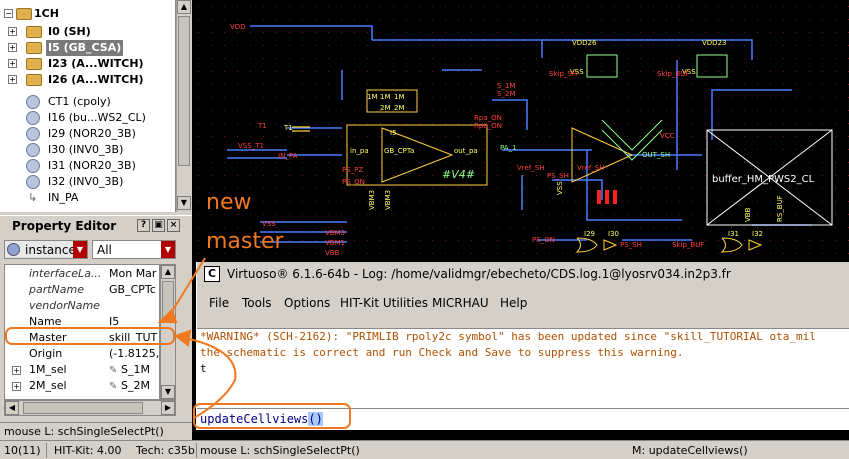 This screenshot has height=459, width=849. What do you see at coordinates (631, 245) in the screenshot?
I see `svg-text: PS_SH` at bounding box center [631, 245].